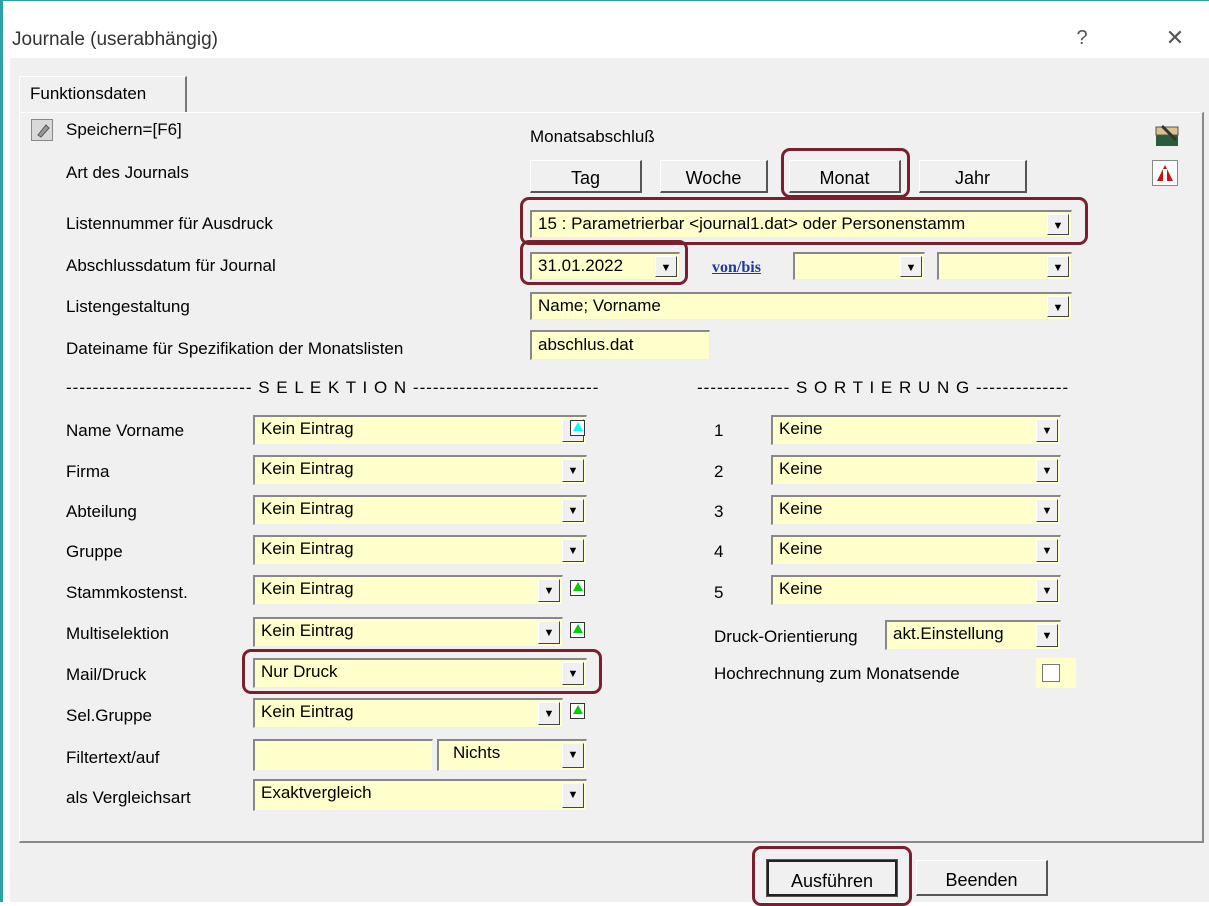 This screenshot has height=906, width=1209. I want to click on print-orientation-label: Druck-Orientierung, so click(786, 636).